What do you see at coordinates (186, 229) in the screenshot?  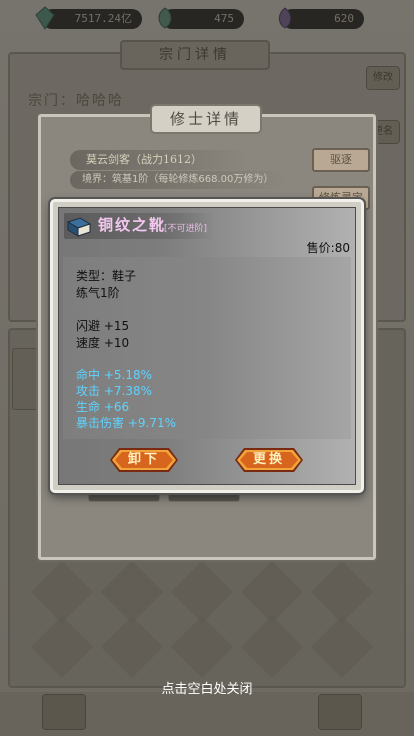 I see `item-tag: [不可进阶]` at bounding box center [186, 229].